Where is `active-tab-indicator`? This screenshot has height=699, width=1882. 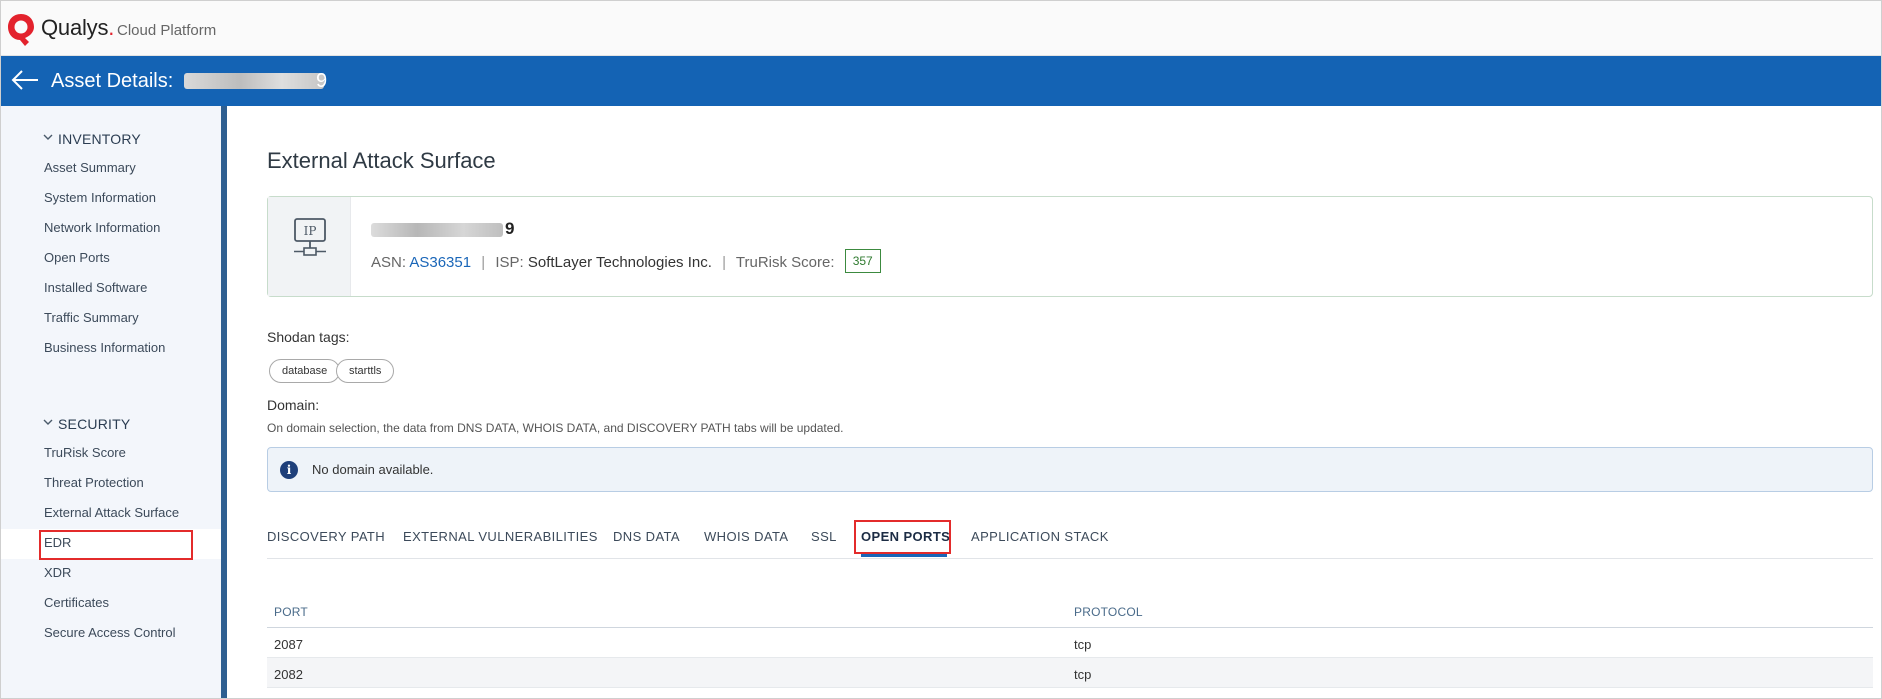
active-tab-indicator is located at coordinates (904, 555).